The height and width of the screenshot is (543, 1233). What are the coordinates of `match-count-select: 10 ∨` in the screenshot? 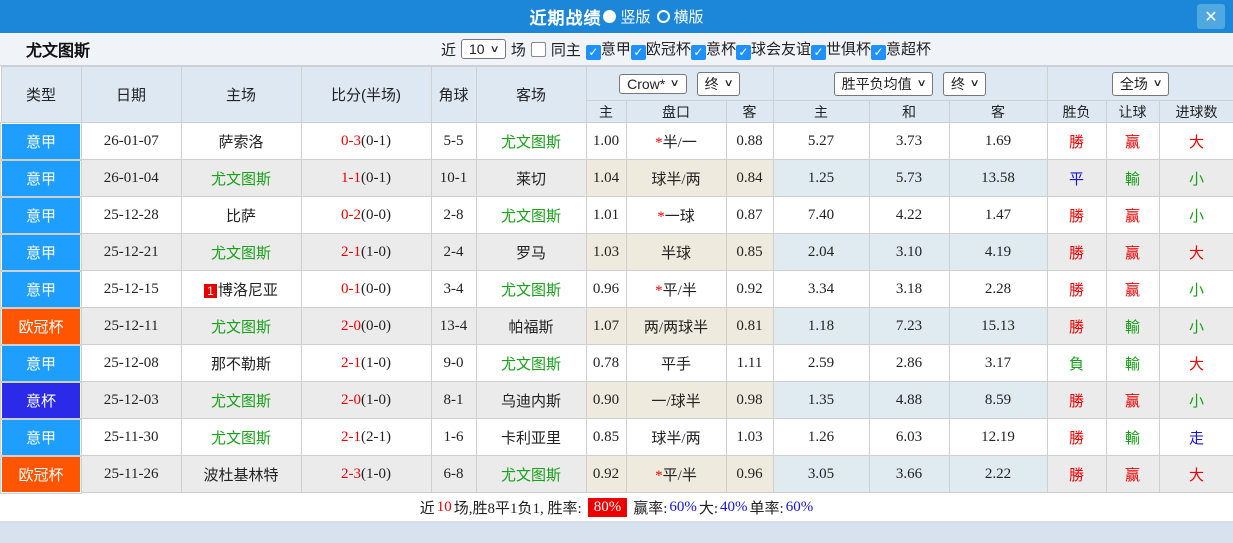 It's located at (483, 49).